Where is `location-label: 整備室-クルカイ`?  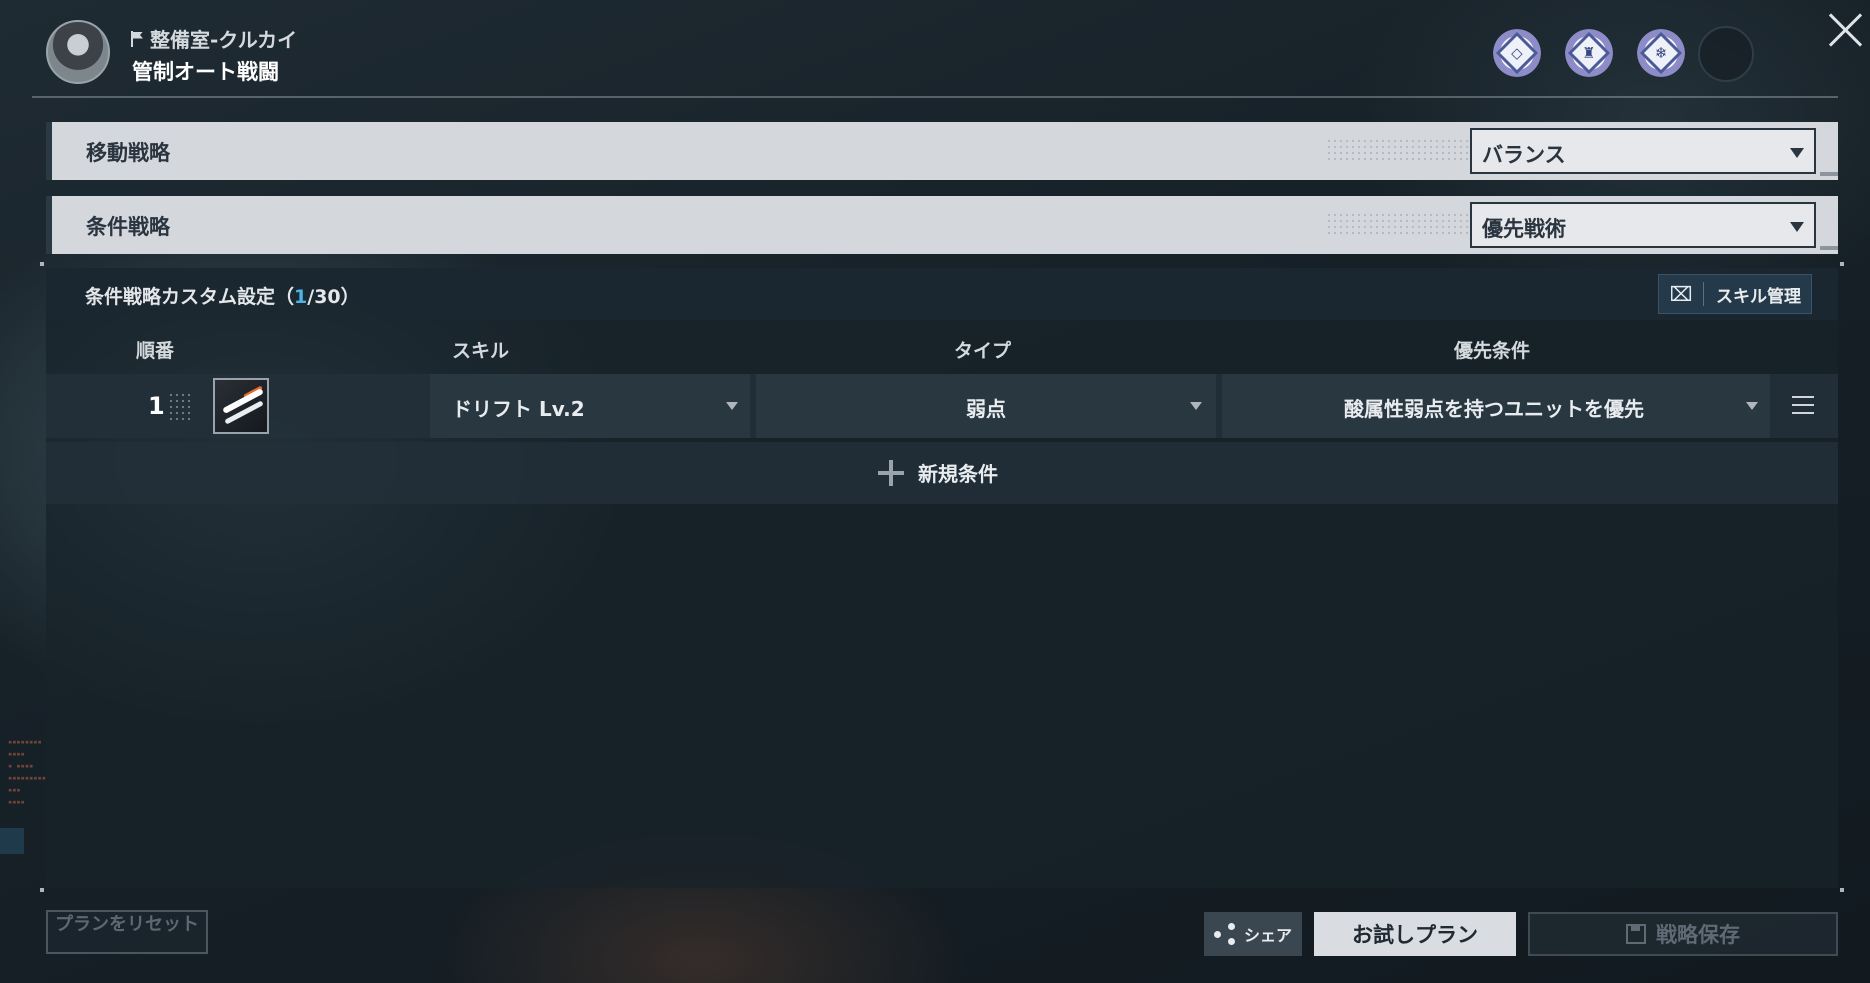
location-label: 整備室-クルカイ is located at coordinates (213, 38).